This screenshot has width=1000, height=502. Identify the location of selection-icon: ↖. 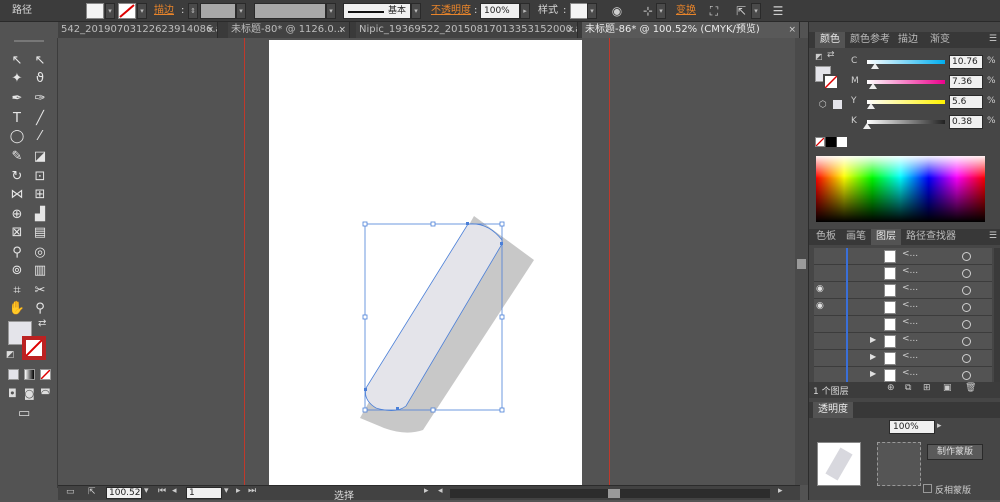
(17, 61).